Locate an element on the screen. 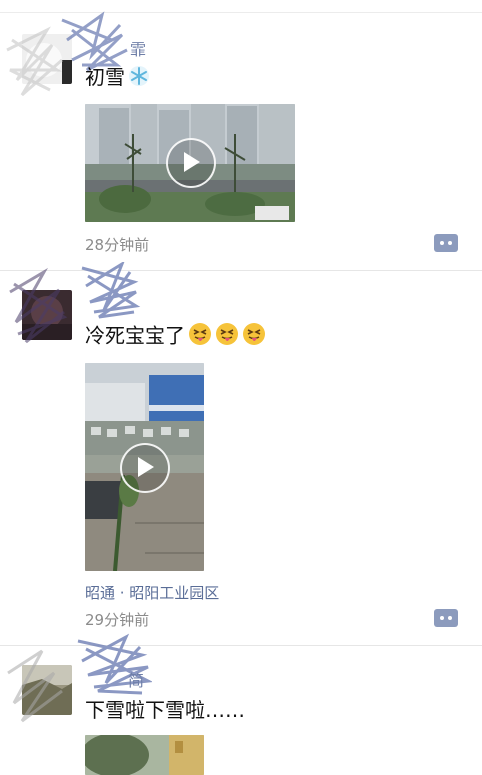  post-text: 冷死宝宝了 is located at coordinates (175, 337).